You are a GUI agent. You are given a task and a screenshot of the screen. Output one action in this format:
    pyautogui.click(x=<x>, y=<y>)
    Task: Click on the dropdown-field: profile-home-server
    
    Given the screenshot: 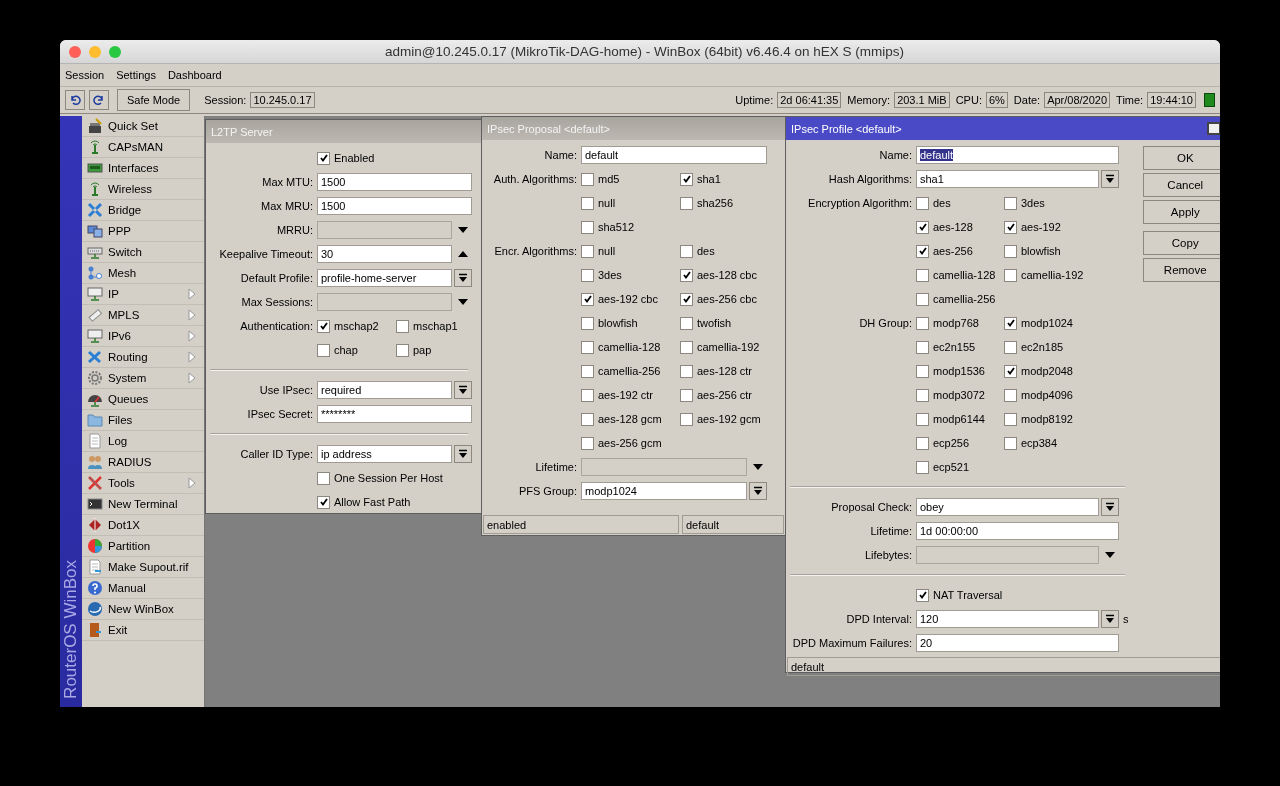 What is the action you would take?
    pyautogui.click(x=384, y=278)
    